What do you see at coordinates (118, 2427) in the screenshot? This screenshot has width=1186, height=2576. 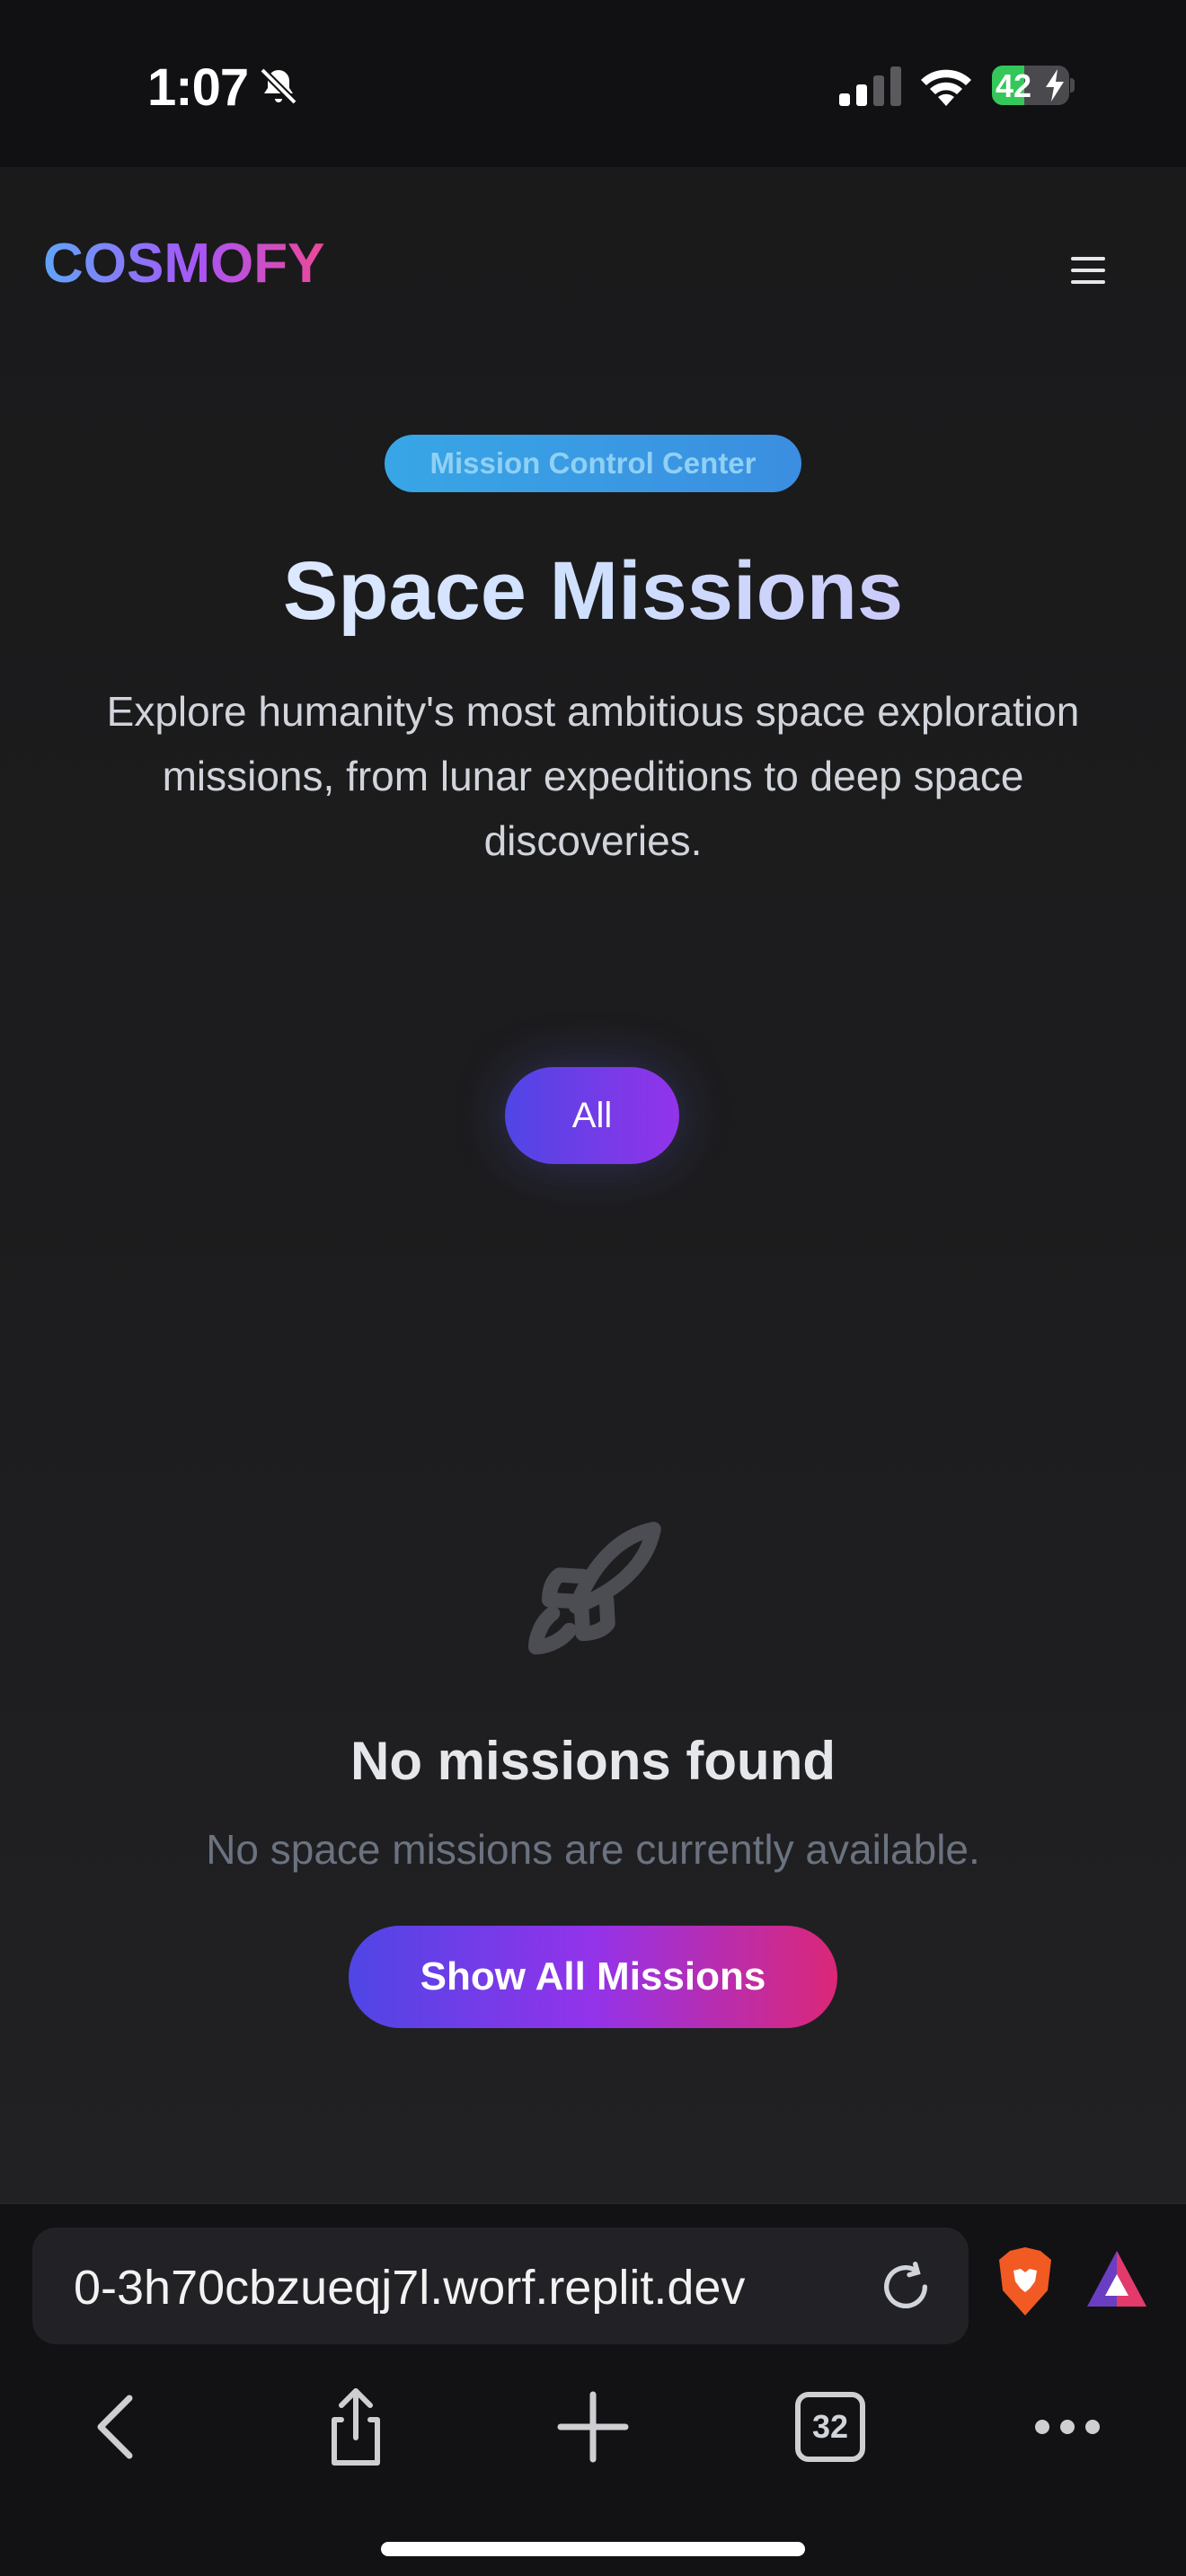 I see `back-icon` at bounding box center [118, 2427].